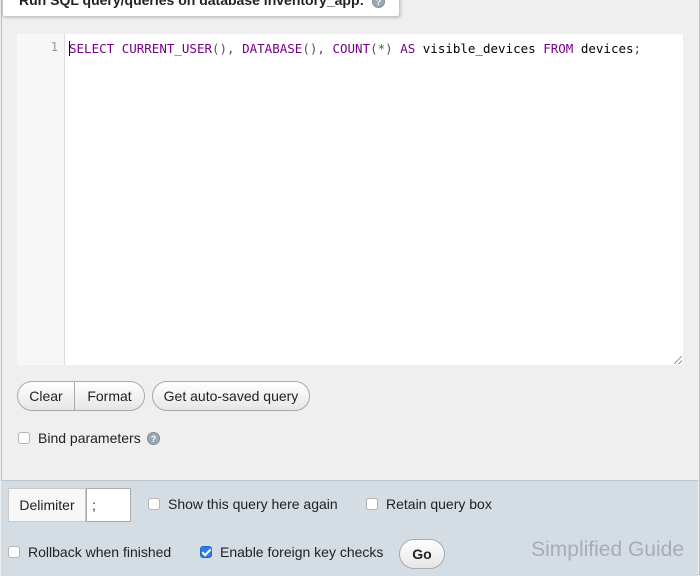 The width and height of the screenshot is (700, 576). Describe the element at coordinates (153, 438) in the screenshot. I see `bind-parameters-help-icon: ?` at that location.